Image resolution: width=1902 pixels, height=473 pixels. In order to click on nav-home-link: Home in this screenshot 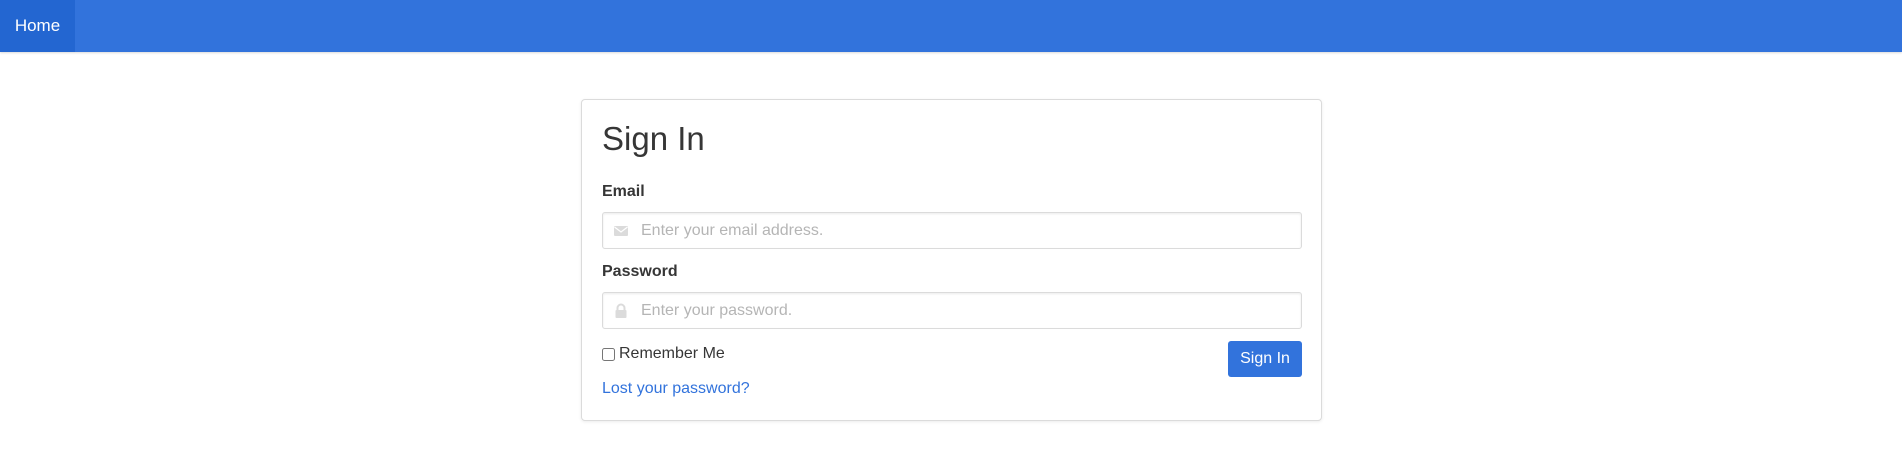, I will do `click(37, 26)`.